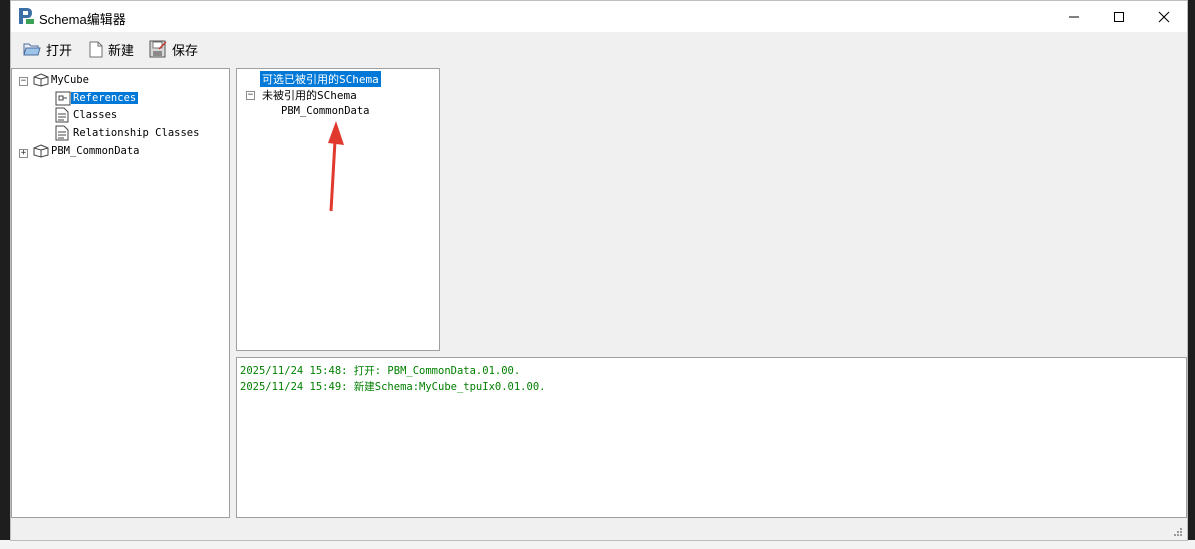  I want to click on background-taskbar-strip, so click(597, 544).